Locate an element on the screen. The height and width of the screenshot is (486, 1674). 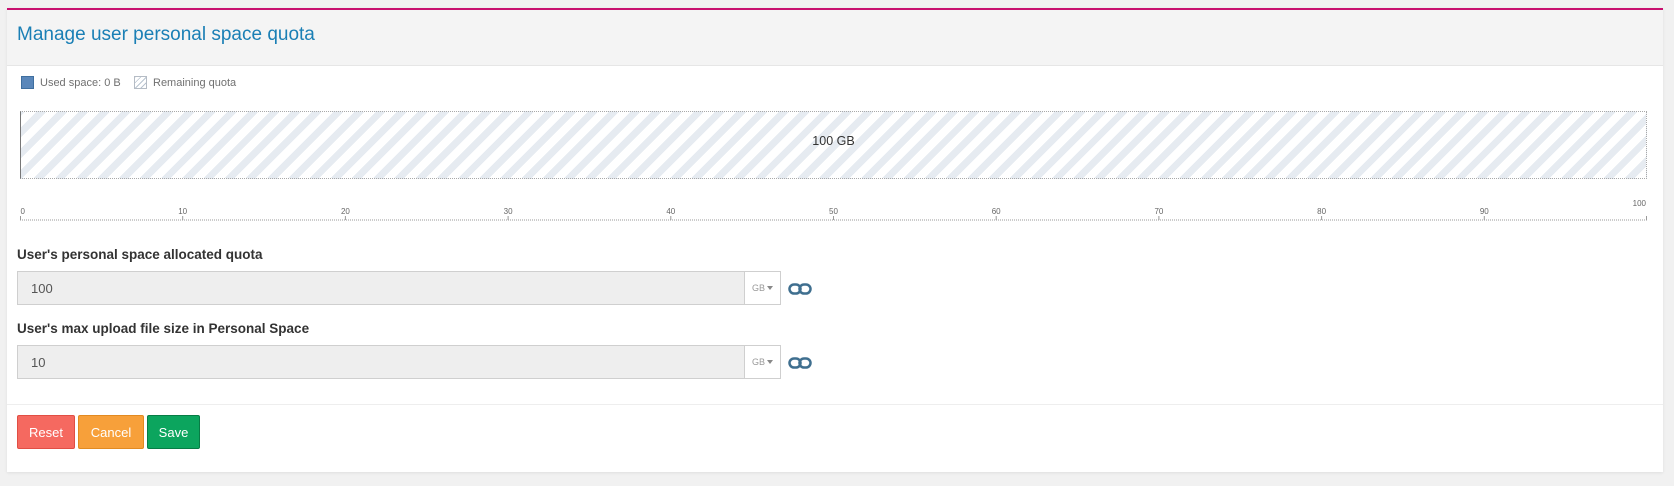
allocated-quota-unit-label: GB is located at coordinates (758, 288).